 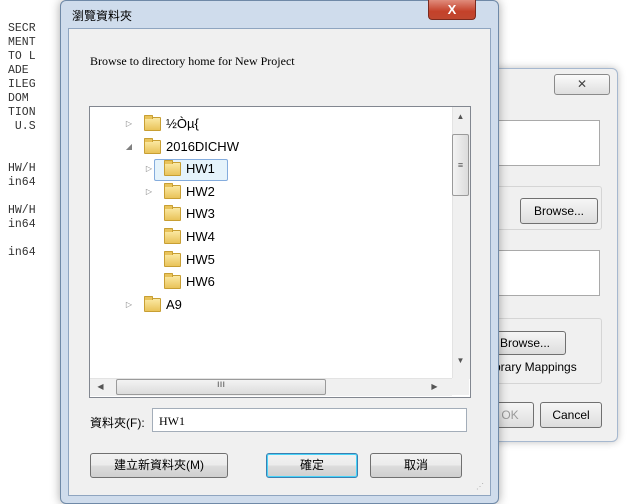 What do you see at coordinates (200, 169) in the screenshot?
I see `tree-item-label: HW1` at bounding box center [200, 169].